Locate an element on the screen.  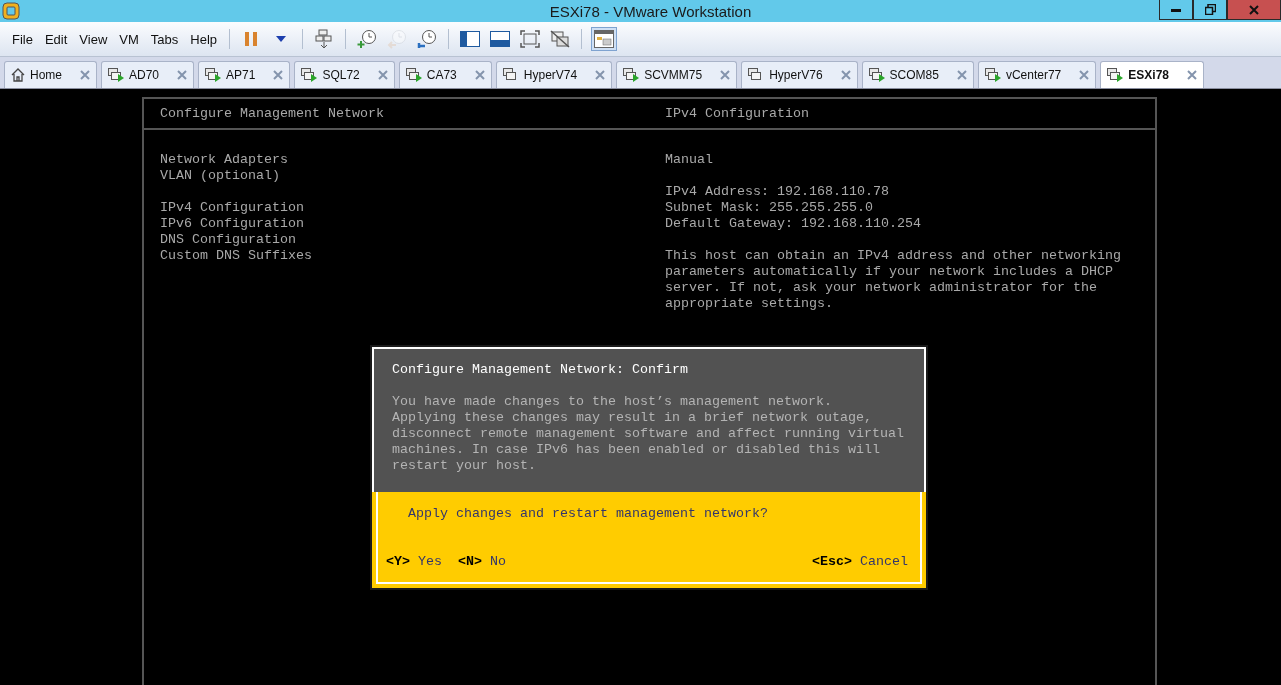
tab: Home is located at coordinates (50, 74).